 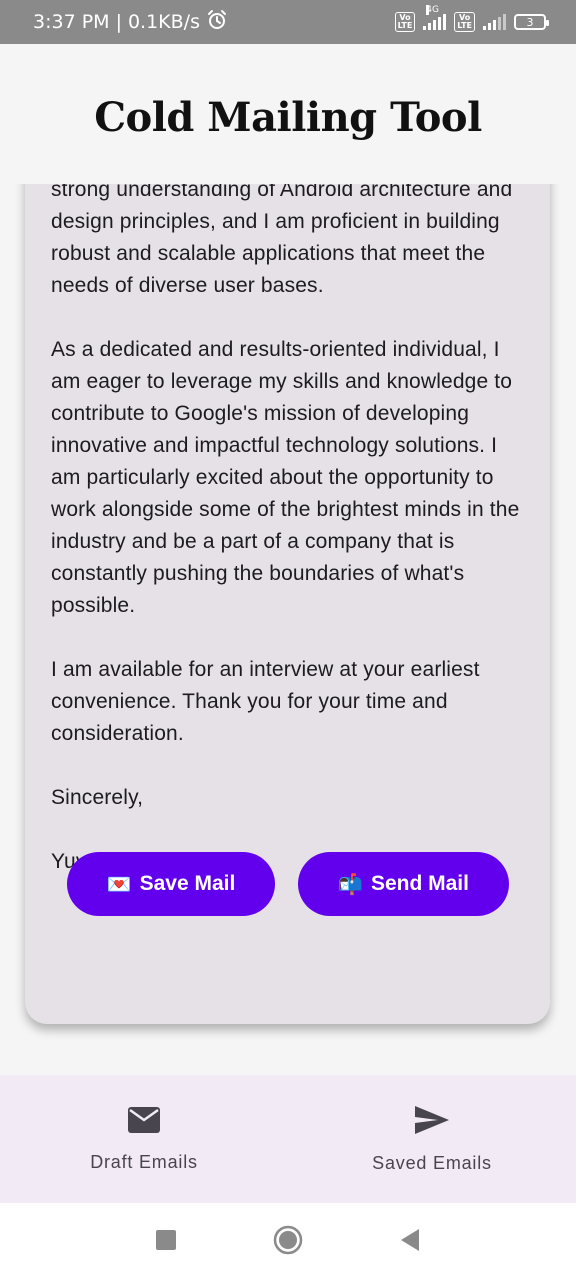 What do you see at coordinates (350, 884) in the screenshot?
I see `mailbox-icon: 📬` at bounding box center [350, 884].